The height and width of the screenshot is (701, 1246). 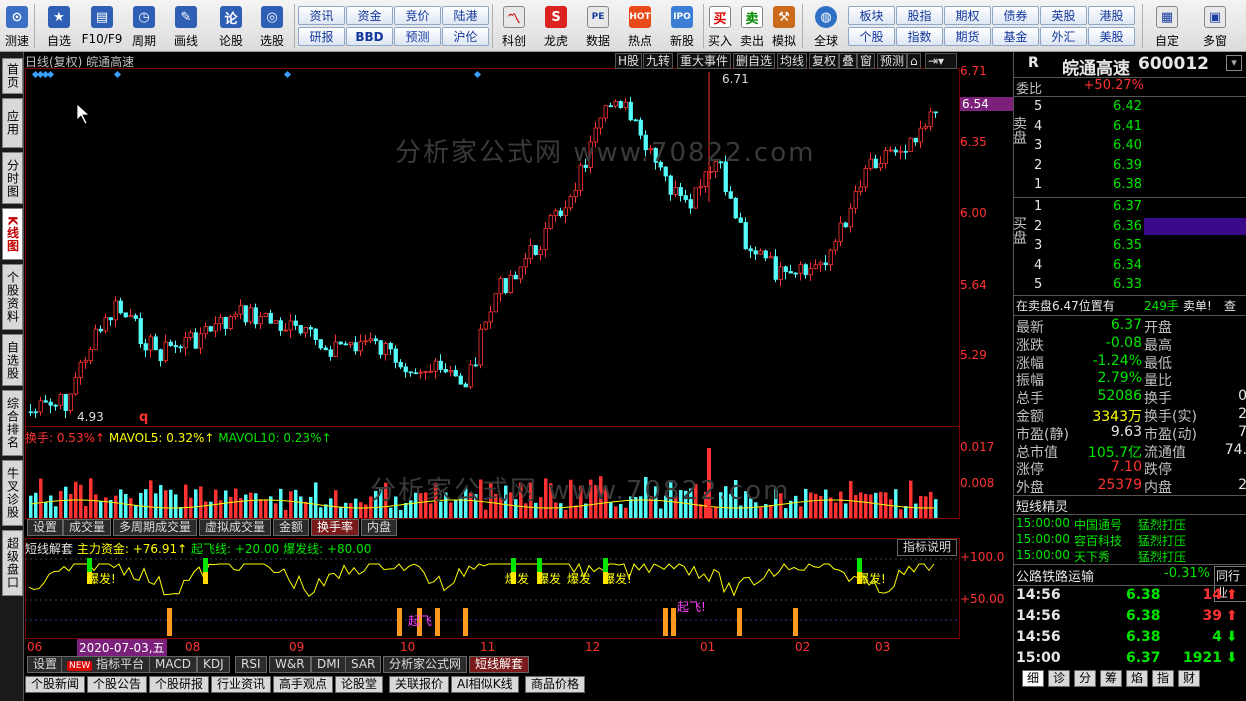 I want to click on ipo-button: IPO 新股, so click(x=682, y=26).